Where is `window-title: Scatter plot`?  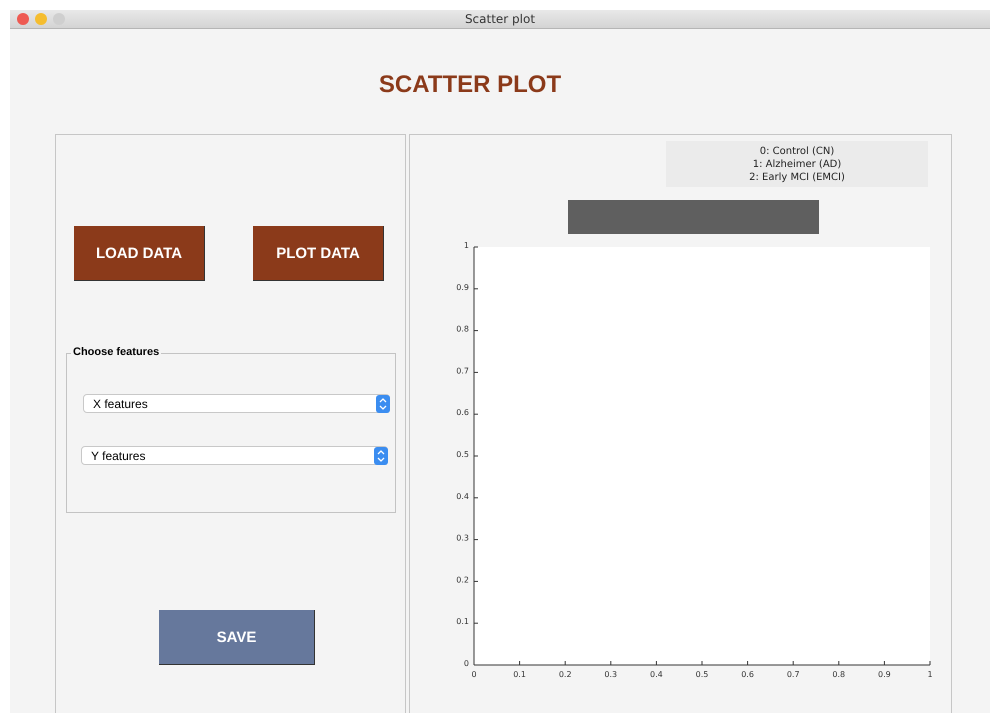
window-title: Scatter plot is located at coordinates (500, 19).